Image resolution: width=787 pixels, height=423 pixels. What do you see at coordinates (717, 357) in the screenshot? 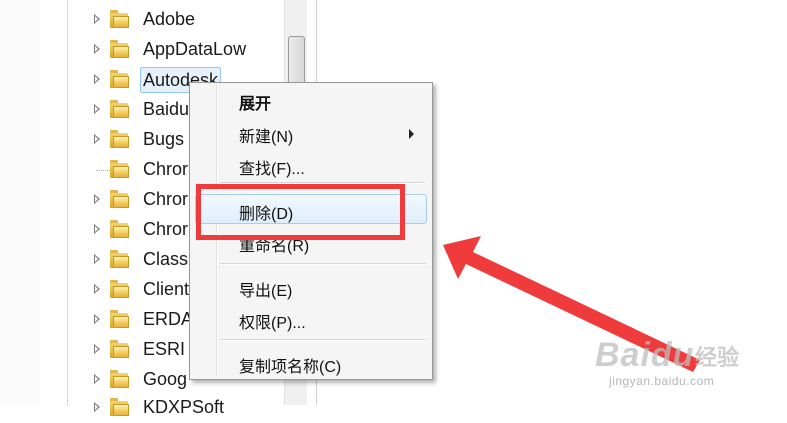
I see `watermark-brand-cn: 经验` at bounding box center [717, 357].